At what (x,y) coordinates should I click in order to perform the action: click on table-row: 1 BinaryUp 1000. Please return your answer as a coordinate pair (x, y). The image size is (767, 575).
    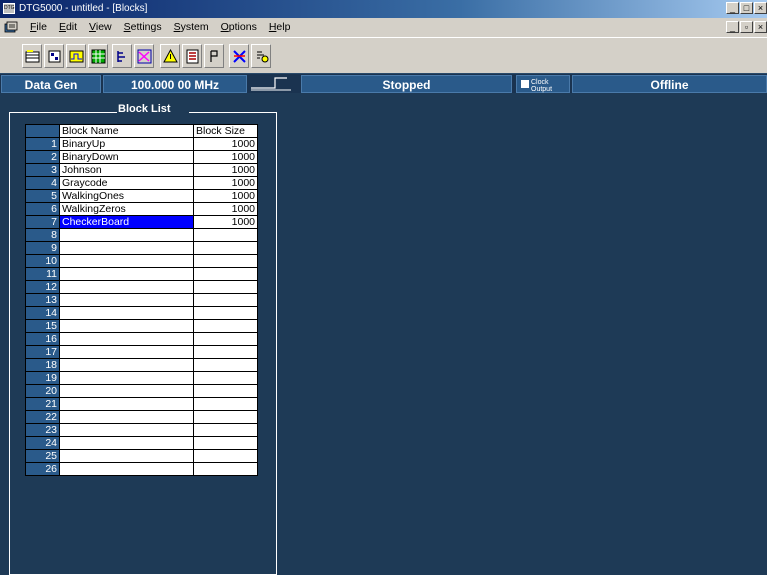
    Looking at the image, I should click on (141, 144).